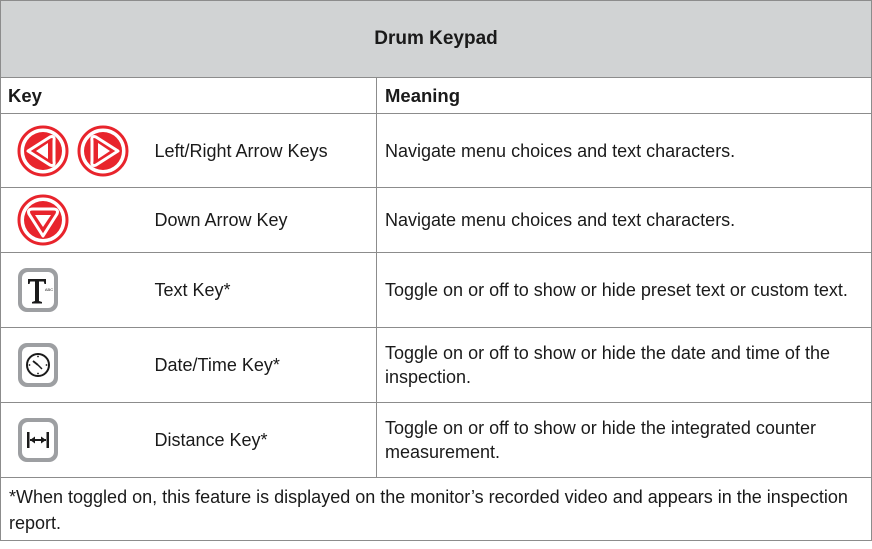 This screenshot has width=872, height=549. I want to click on text-key-icon: ABC, so click(86, 290).